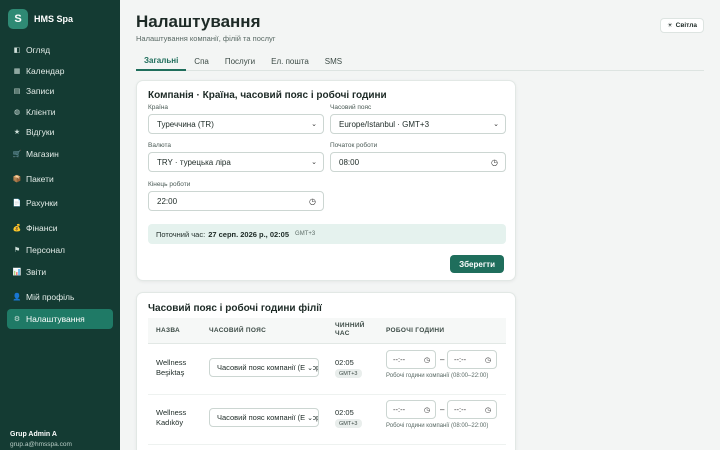 The height and width of the screenshot is (450, 720). What do you see at coordinates (181, 234) in the screenshot?
I see `current-time-label: Поточний час:` at bounding box center [181, 234].